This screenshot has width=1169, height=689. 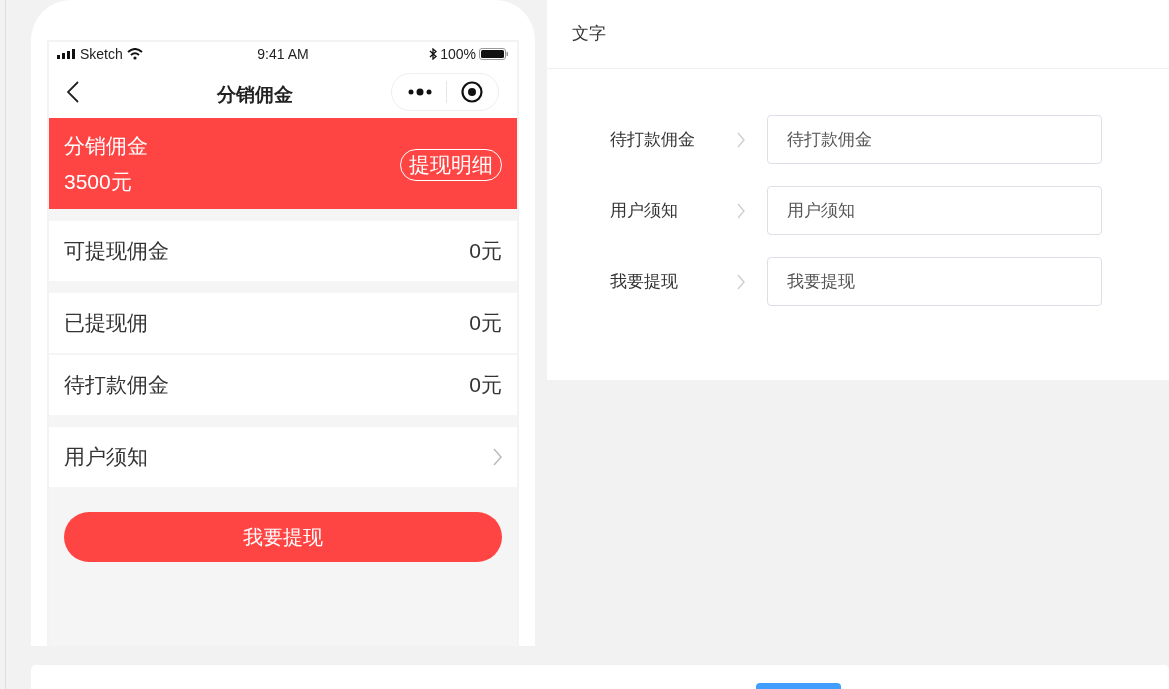 What do you see at coordinates (458, 54) in the screenshot?
I see `battery-text: 100%` at bounding box center [458, 54].